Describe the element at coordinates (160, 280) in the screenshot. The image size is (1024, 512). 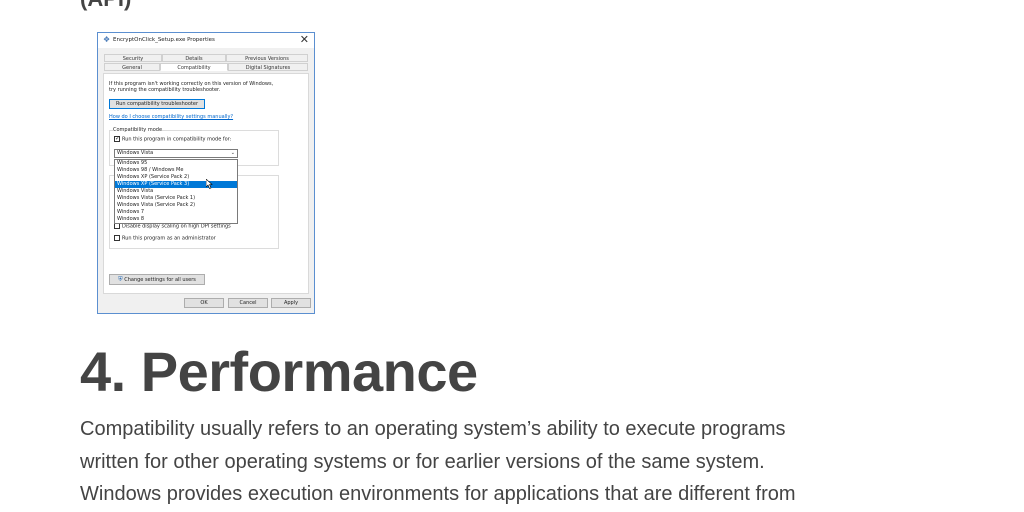
I see `change-settings-all-users-label: Change settings for all users` at that location.